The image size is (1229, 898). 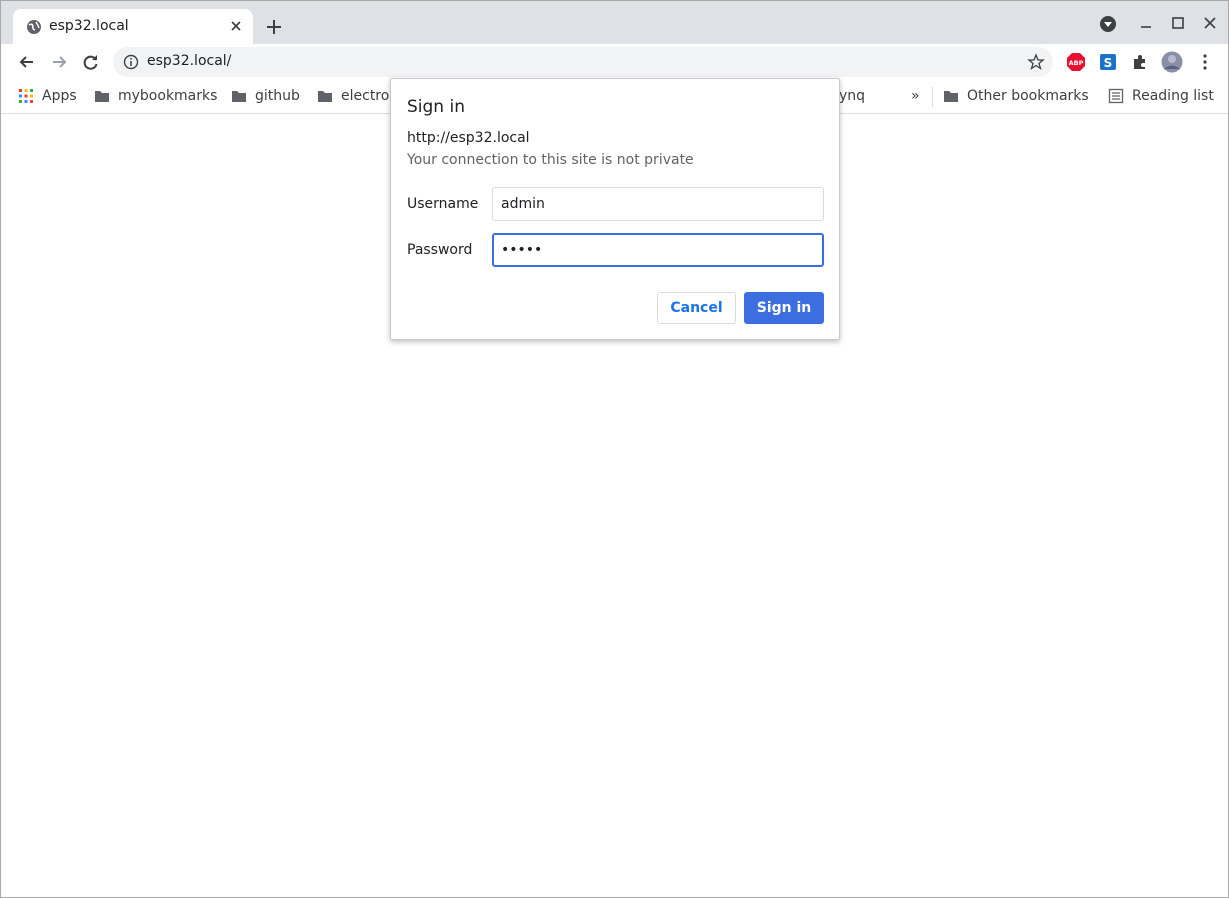 I want to click on apps-icon, so click(x=26, y=96).